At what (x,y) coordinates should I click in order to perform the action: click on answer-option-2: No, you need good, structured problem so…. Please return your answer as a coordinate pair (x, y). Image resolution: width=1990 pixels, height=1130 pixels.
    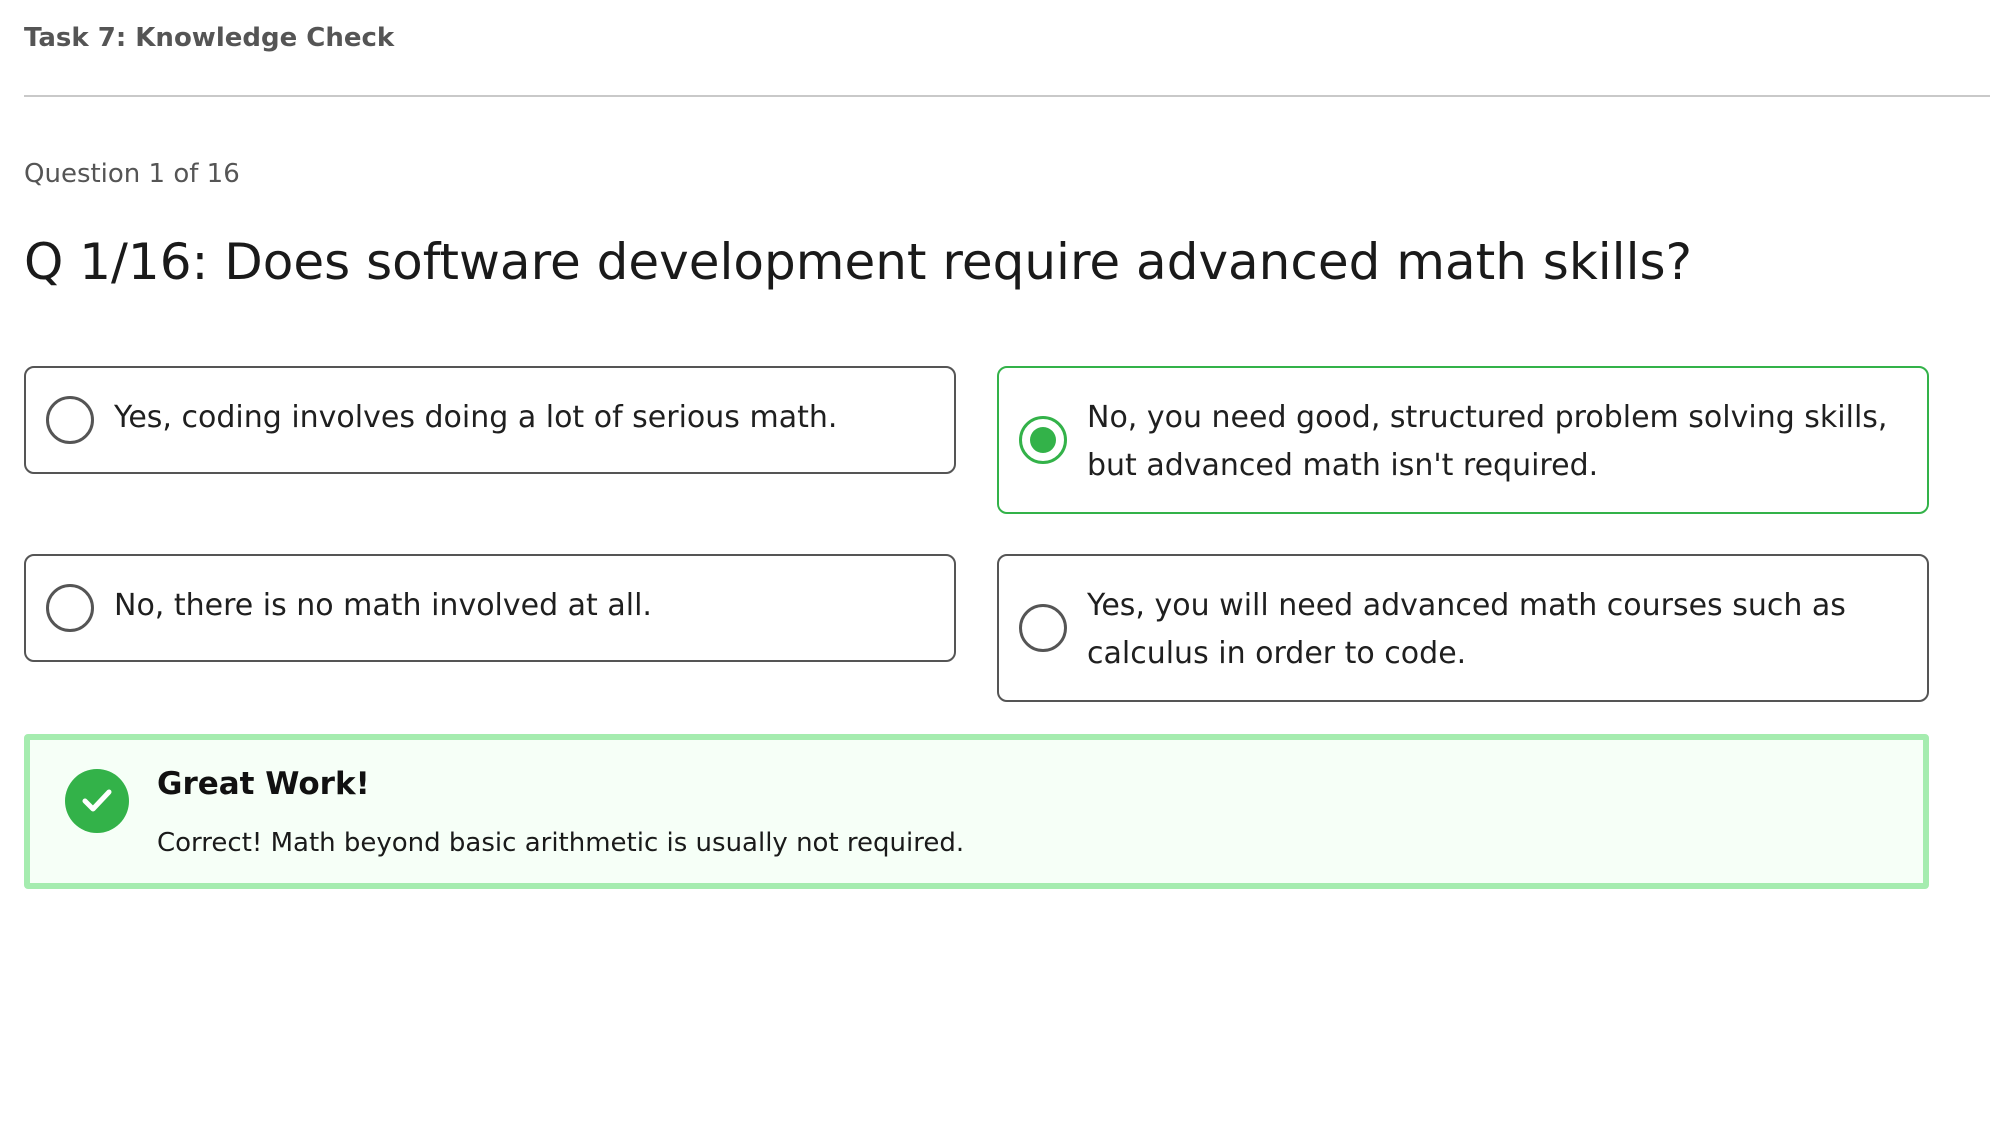
    Looking at the image, I should click on (1463, 440).